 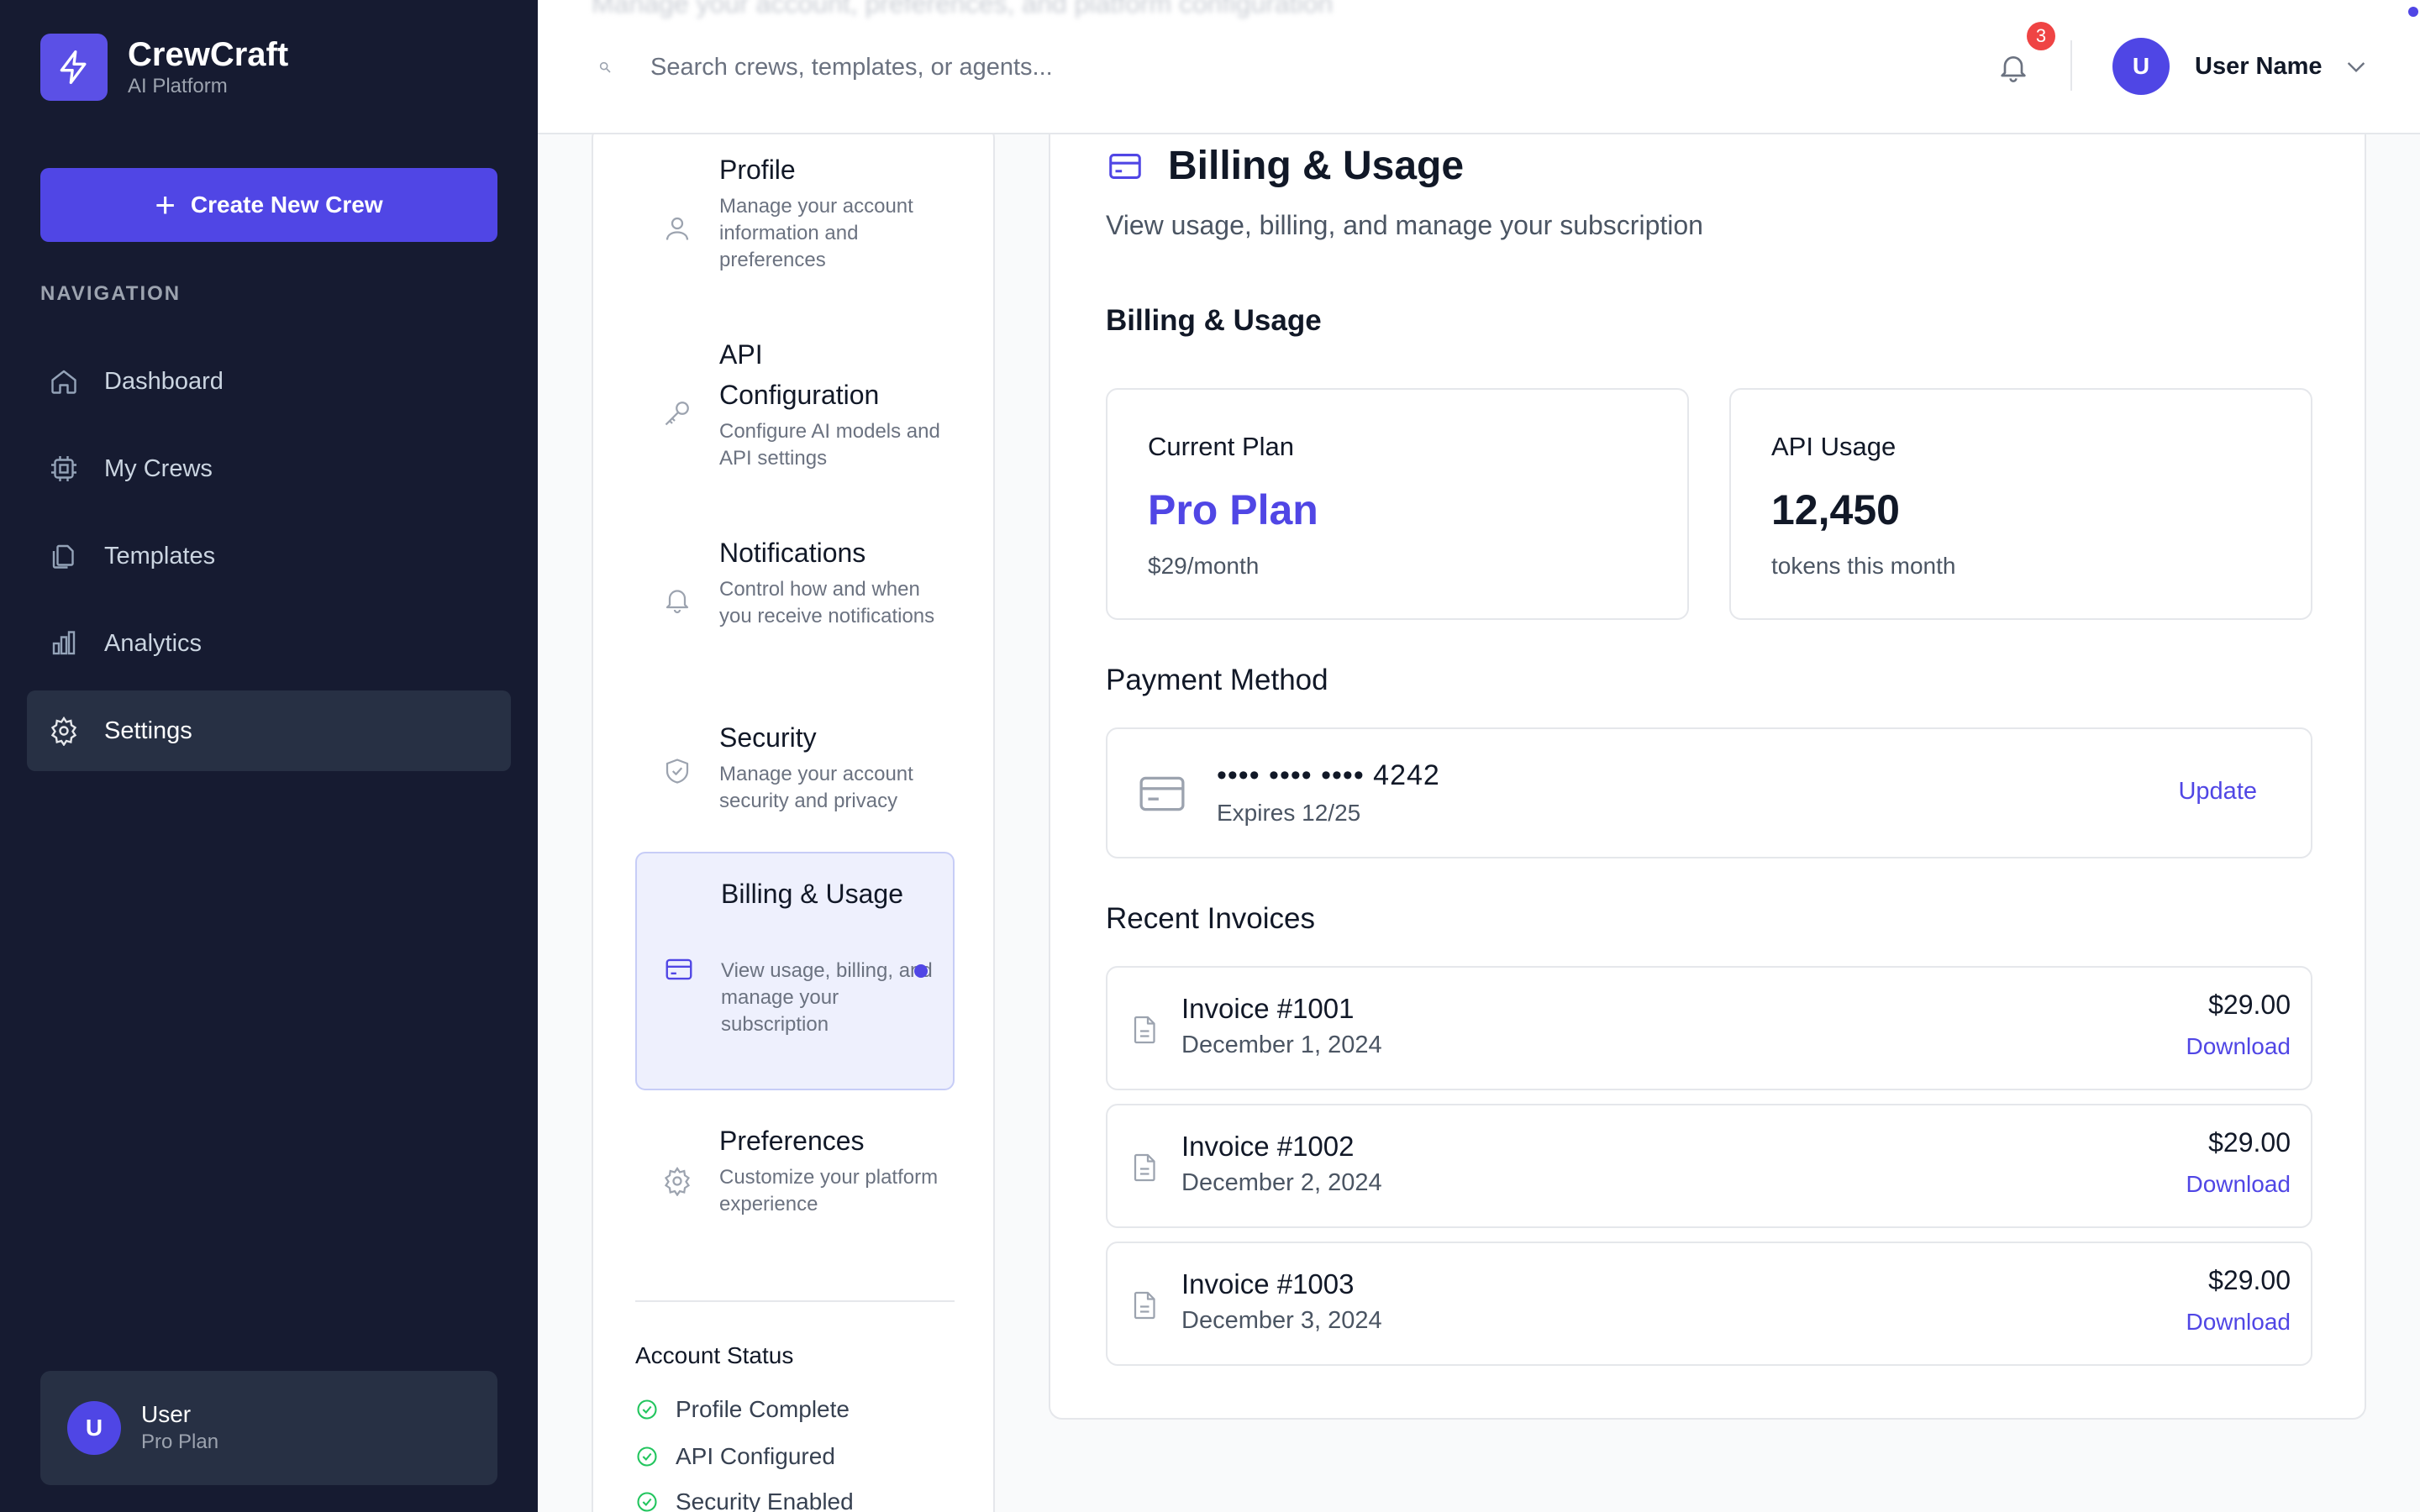 I want to click on home-icon, so click(x=64, y=381).